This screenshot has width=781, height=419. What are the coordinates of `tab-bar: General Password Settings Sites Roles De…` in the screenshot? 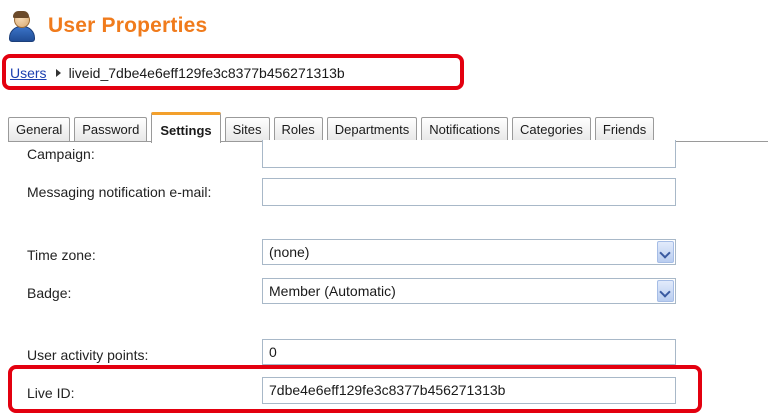 It's located at (333, 126).